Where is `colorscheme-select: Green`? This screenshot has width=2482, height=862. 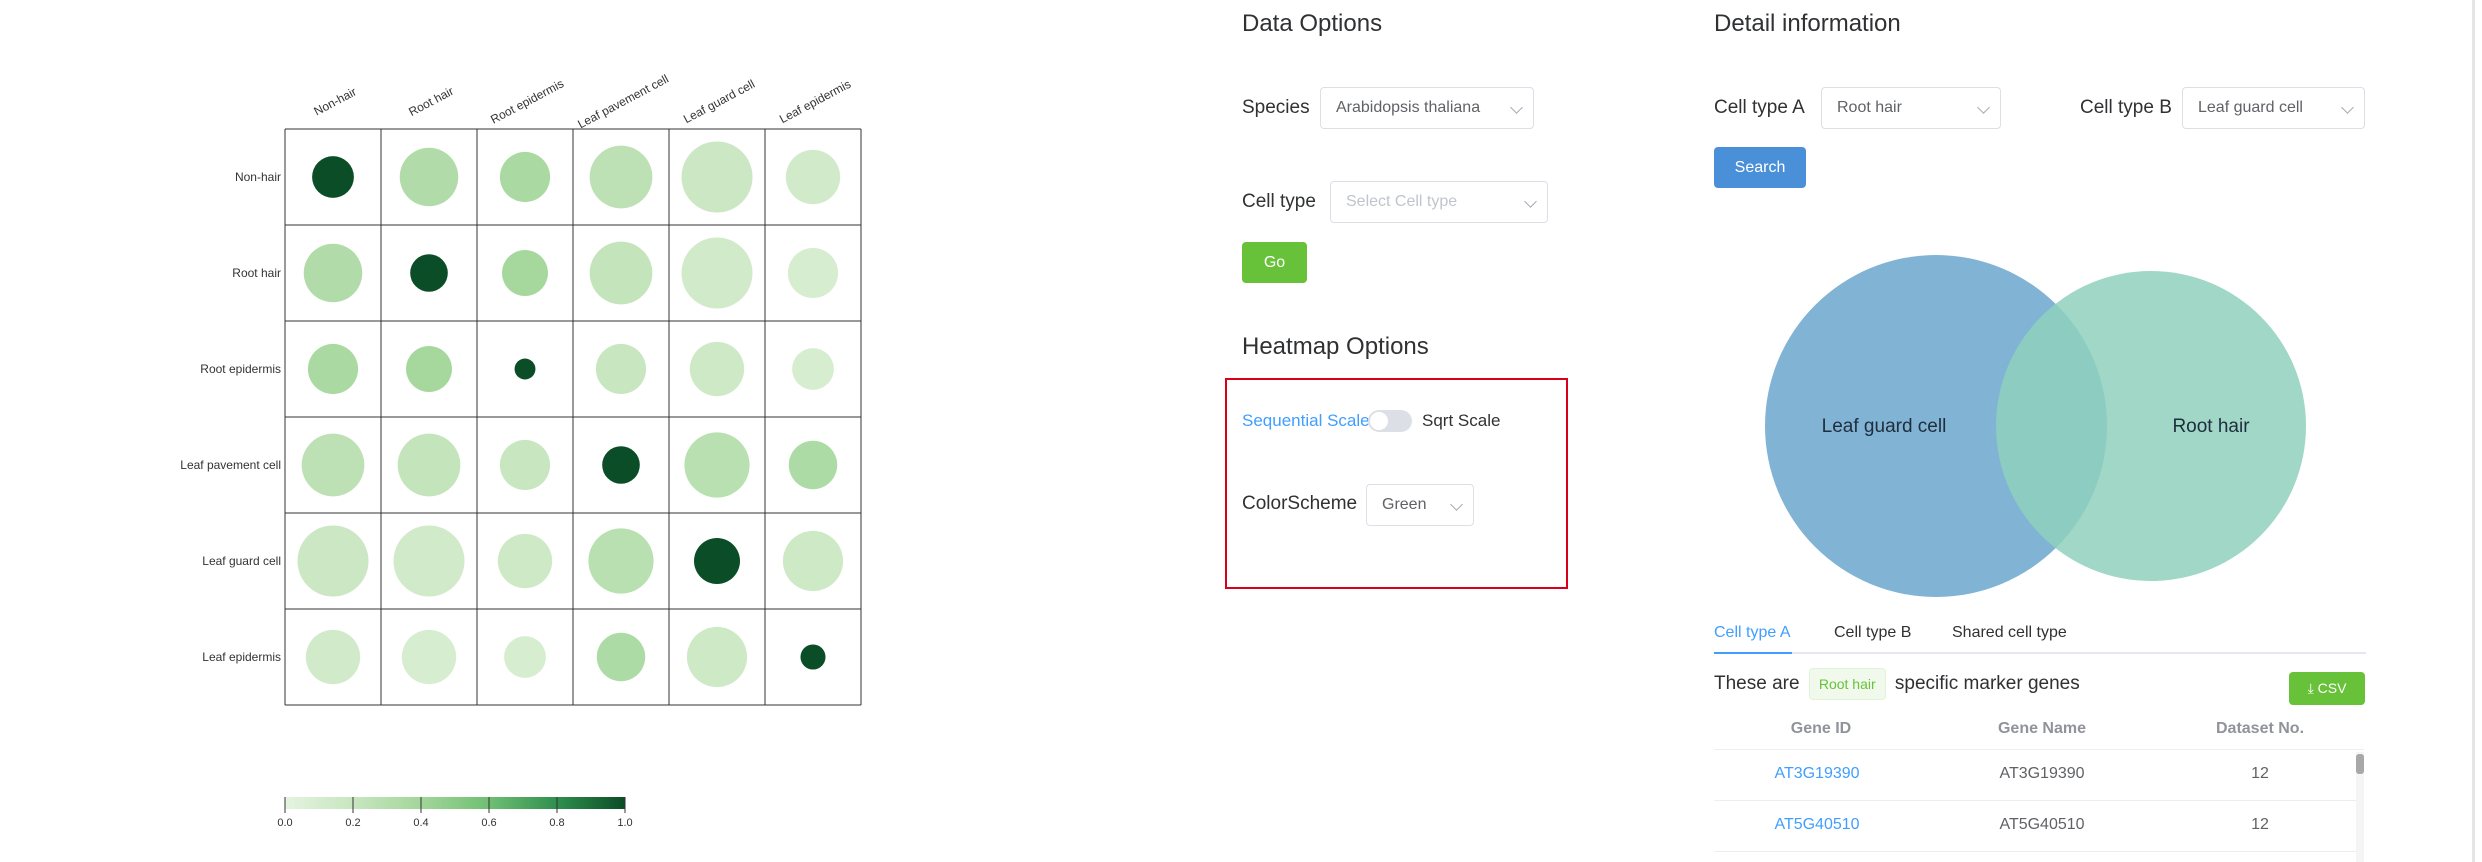
colorscheme-select: Green is located at coordinates (1420, 505).